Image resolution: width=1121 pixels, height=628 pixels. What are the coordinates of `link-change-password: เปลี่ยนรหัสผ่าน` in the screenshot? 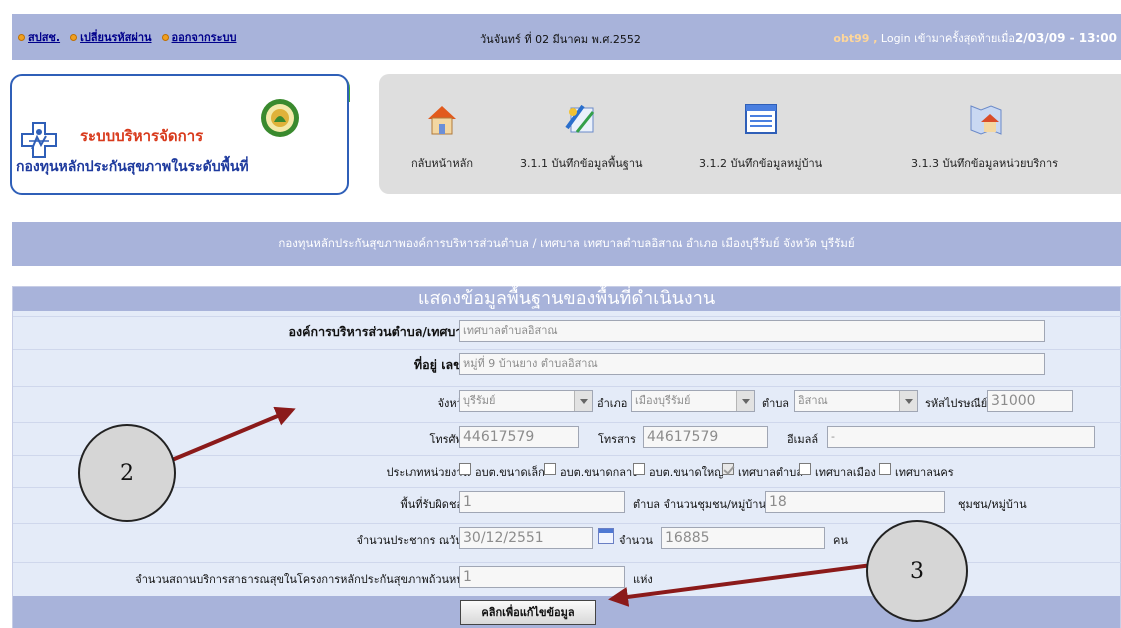 It's located at (111, 37).